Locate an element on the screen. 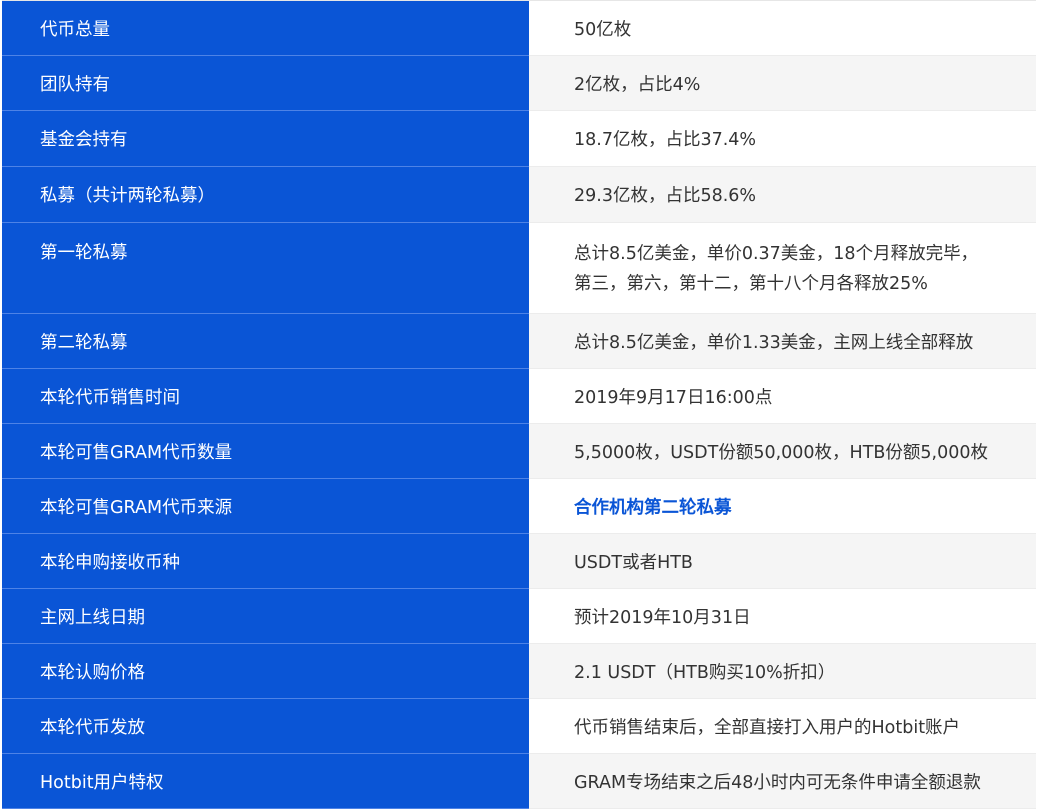  row-label: 基金会持有 is located at coordinates (265, 139).